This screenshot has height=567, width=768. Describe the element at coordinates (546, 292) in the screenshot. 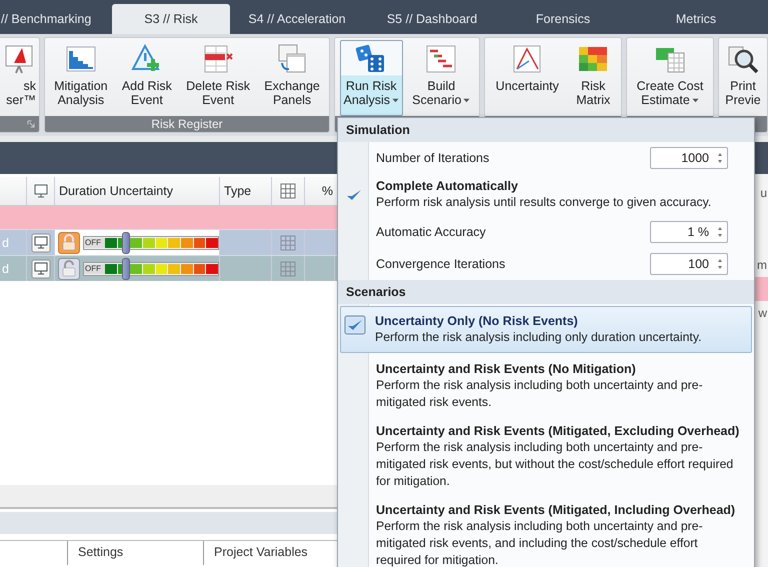

I see `menu-section-header: Scenarios` at that location.